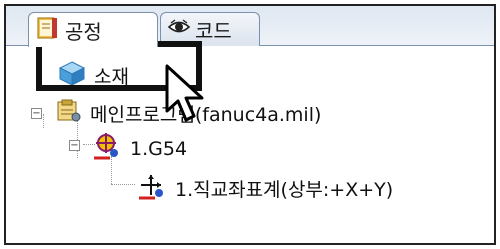  I want to click on tree-item-work-offset: 1.G54, so click(139, 148).